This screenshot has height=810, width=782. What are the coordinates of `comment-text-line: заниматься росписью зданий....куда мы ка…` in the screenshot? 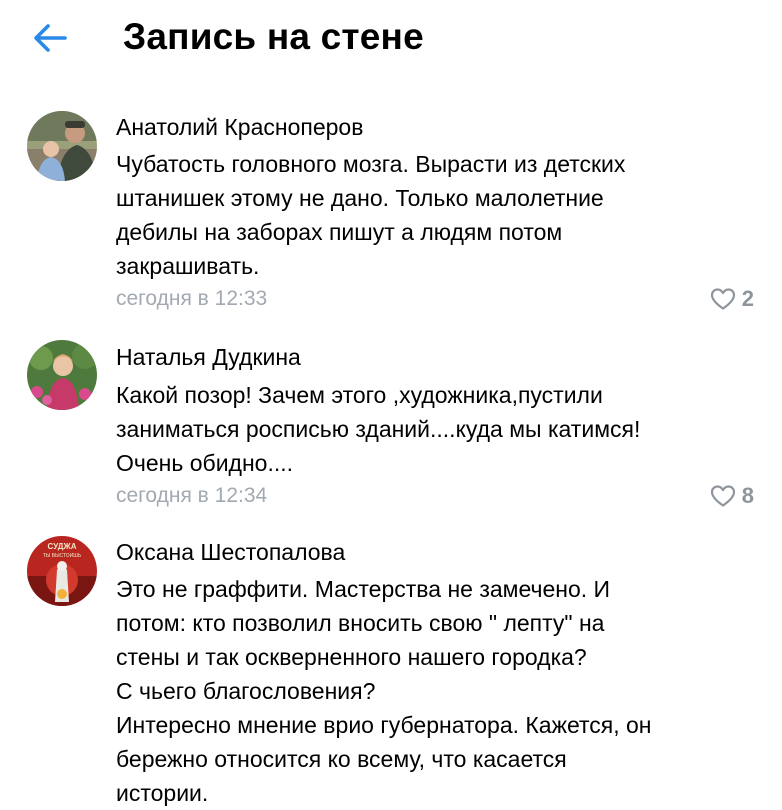 It's located at (378, 429).